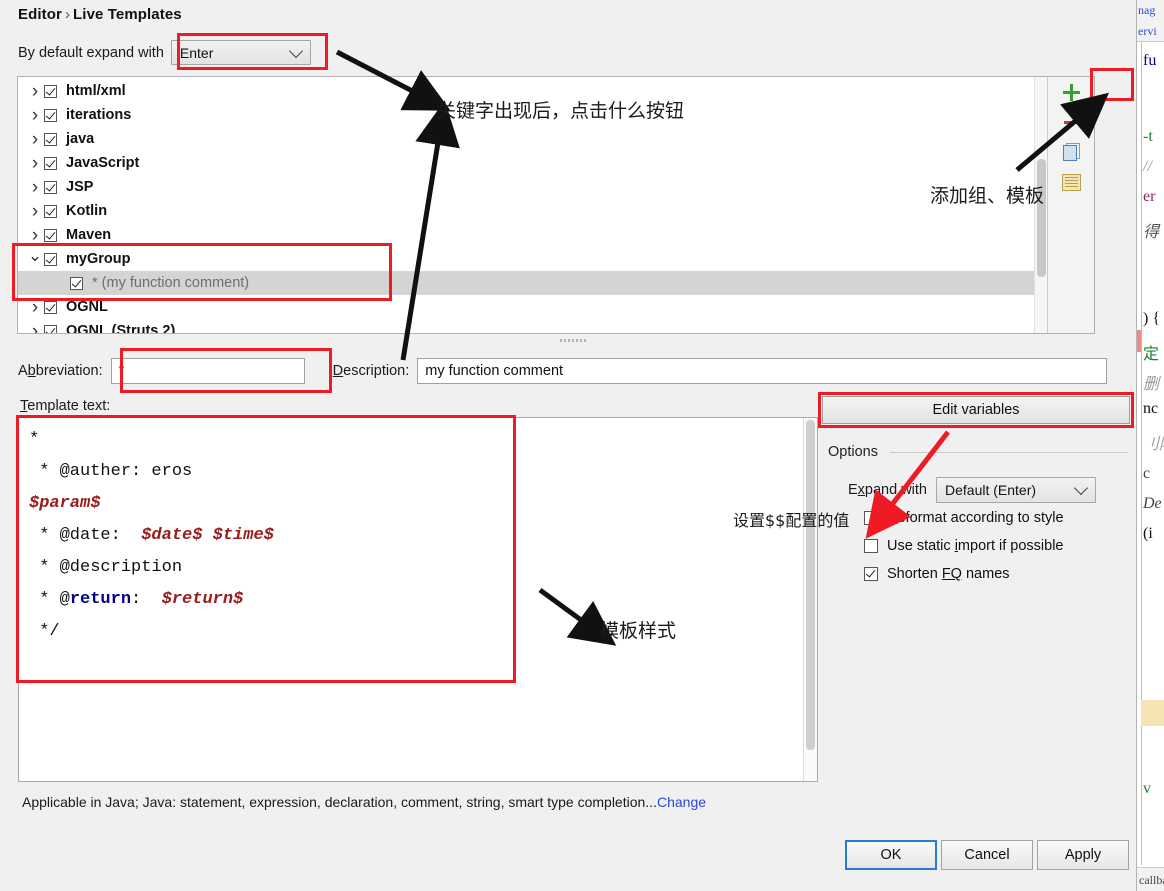  I want to click on remove-template-button, so click(1071, 122).